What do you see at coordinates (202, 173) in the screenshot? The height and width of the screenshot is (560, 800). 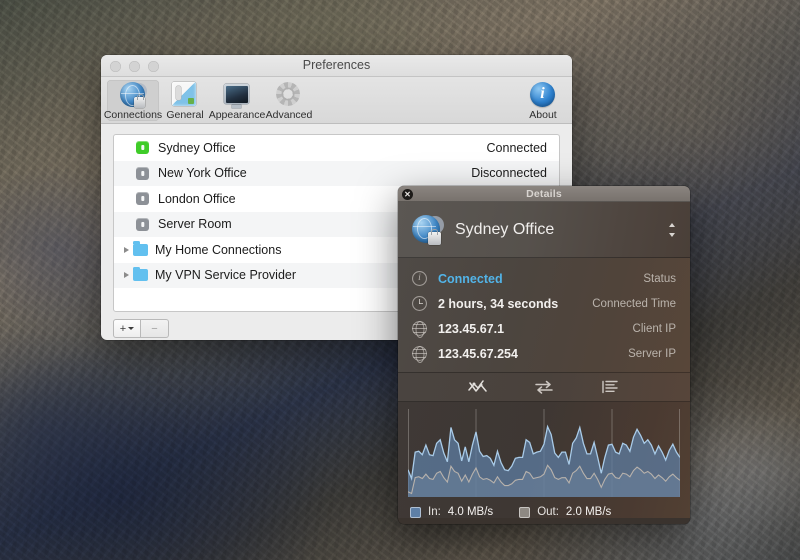 I see `connection-name: New York Office` at bounding box center [202, 173].